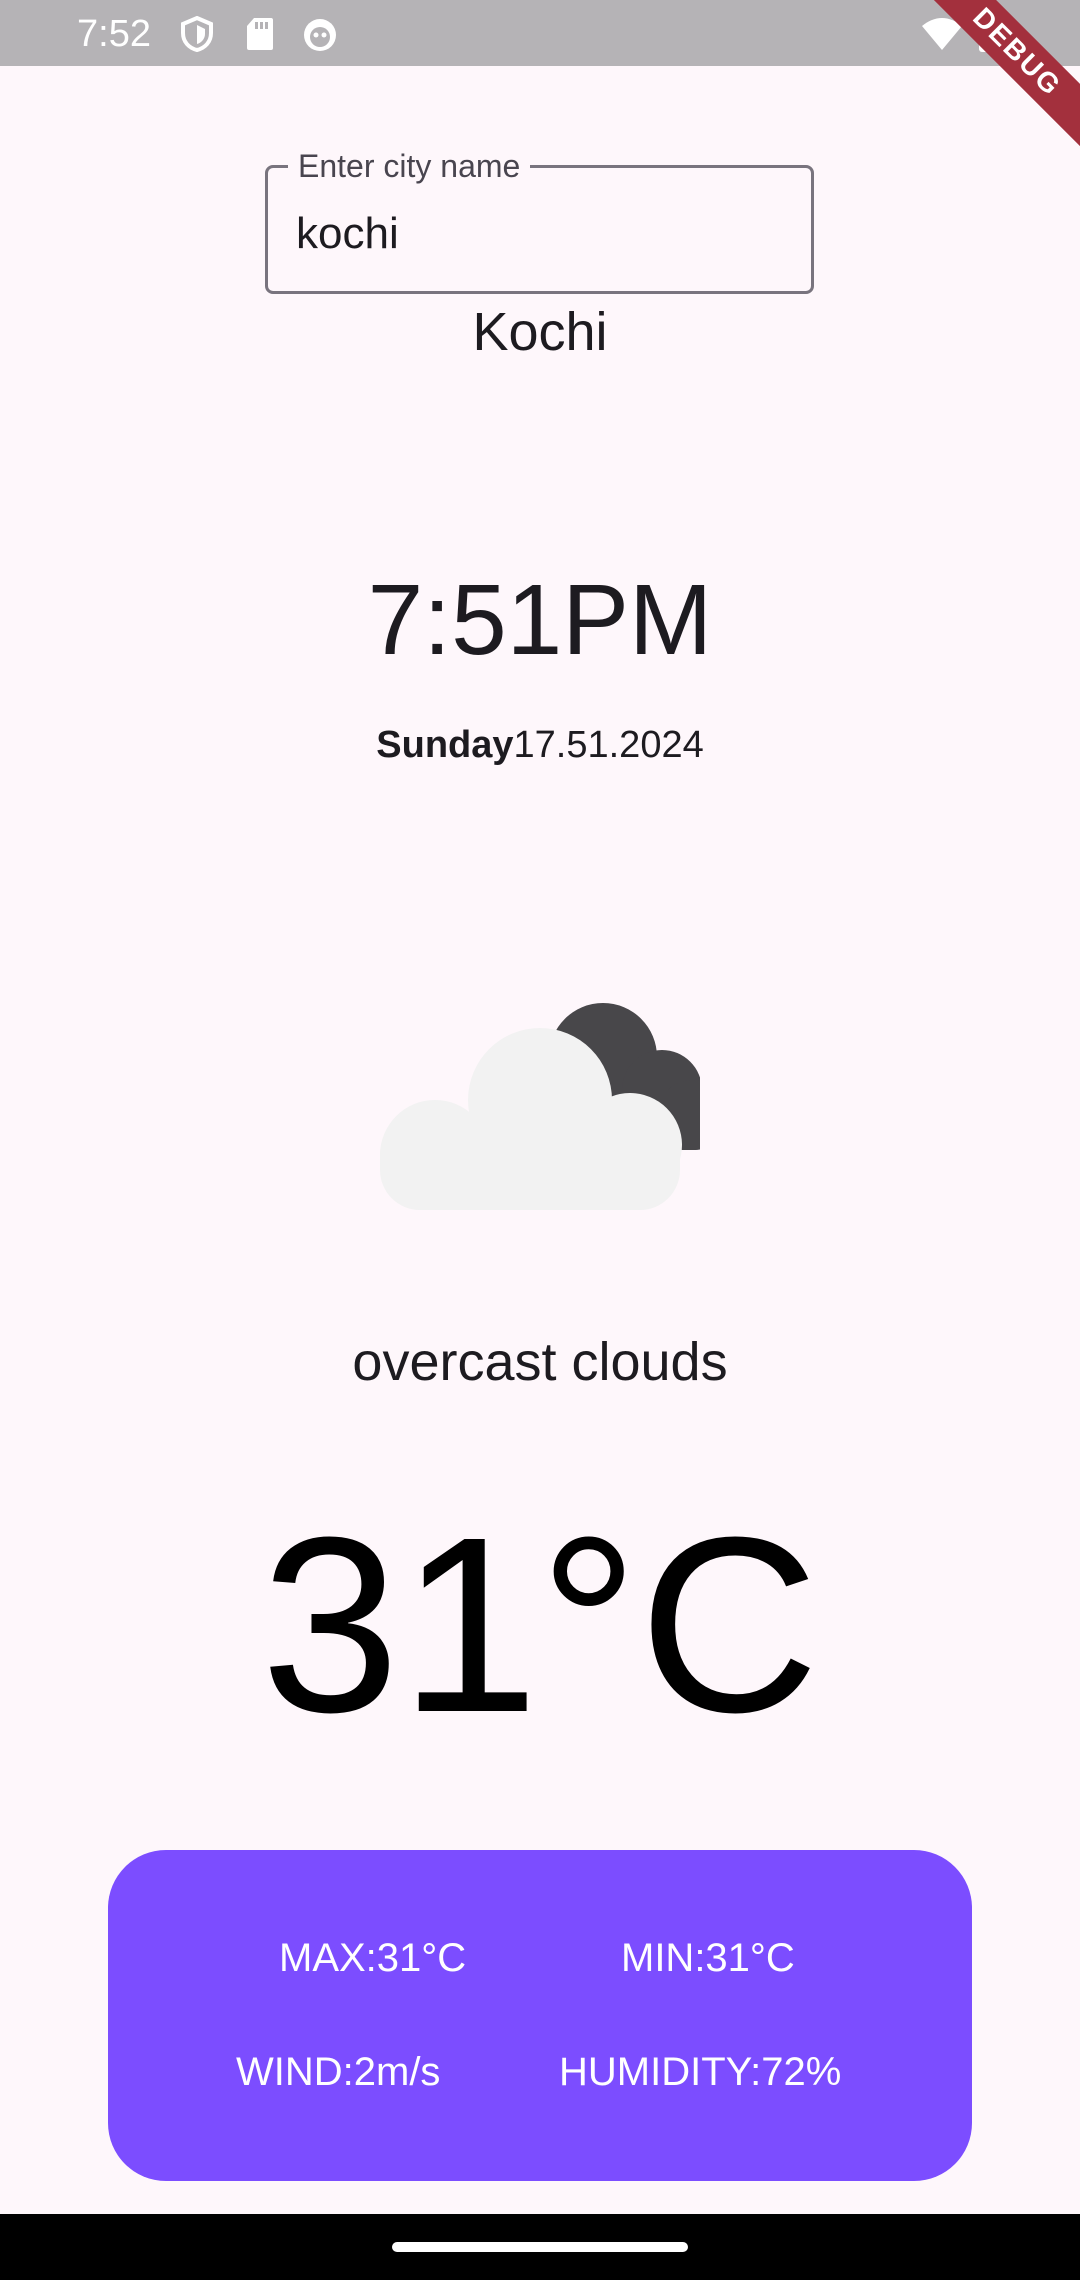 The image size is (1080, 2280). I want to click on android-debug-icon, so click(320, 35).